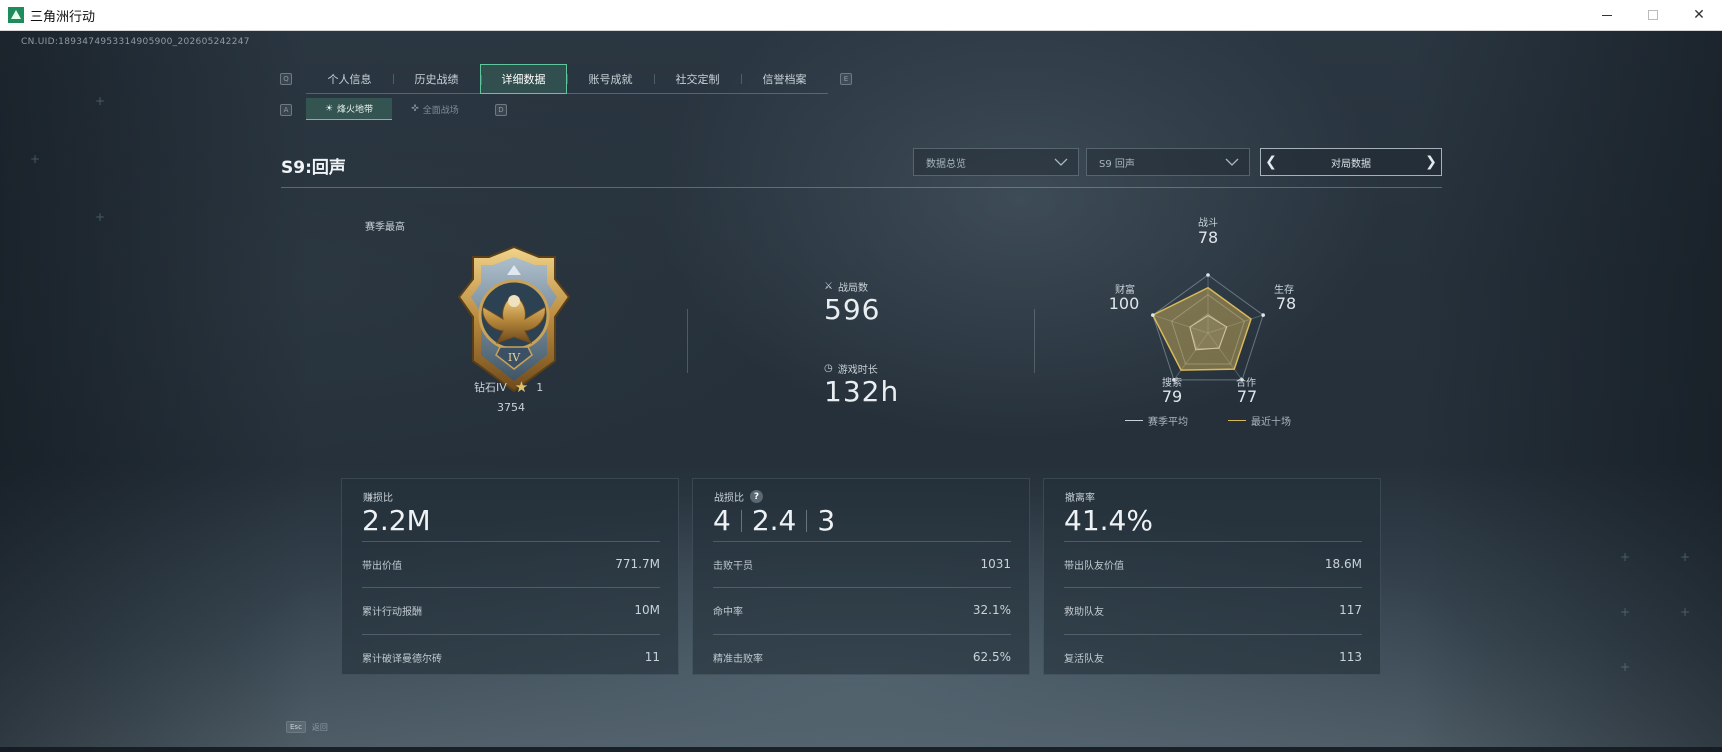 The image size is (1722, 752). Describe the element at coordinates (697, 79) in the screenshot. I see `tab-social-custom: 社交定制` at that location.